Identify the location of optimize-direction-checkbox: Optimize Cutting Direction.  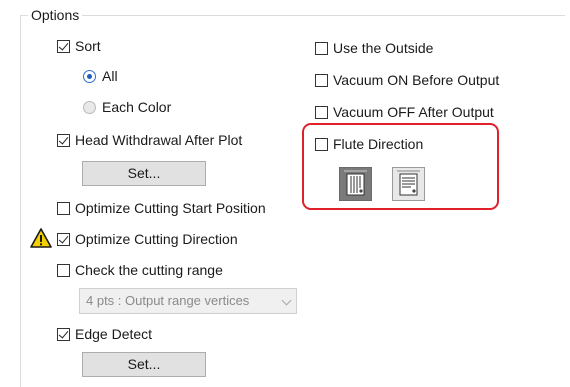
(147, 239).